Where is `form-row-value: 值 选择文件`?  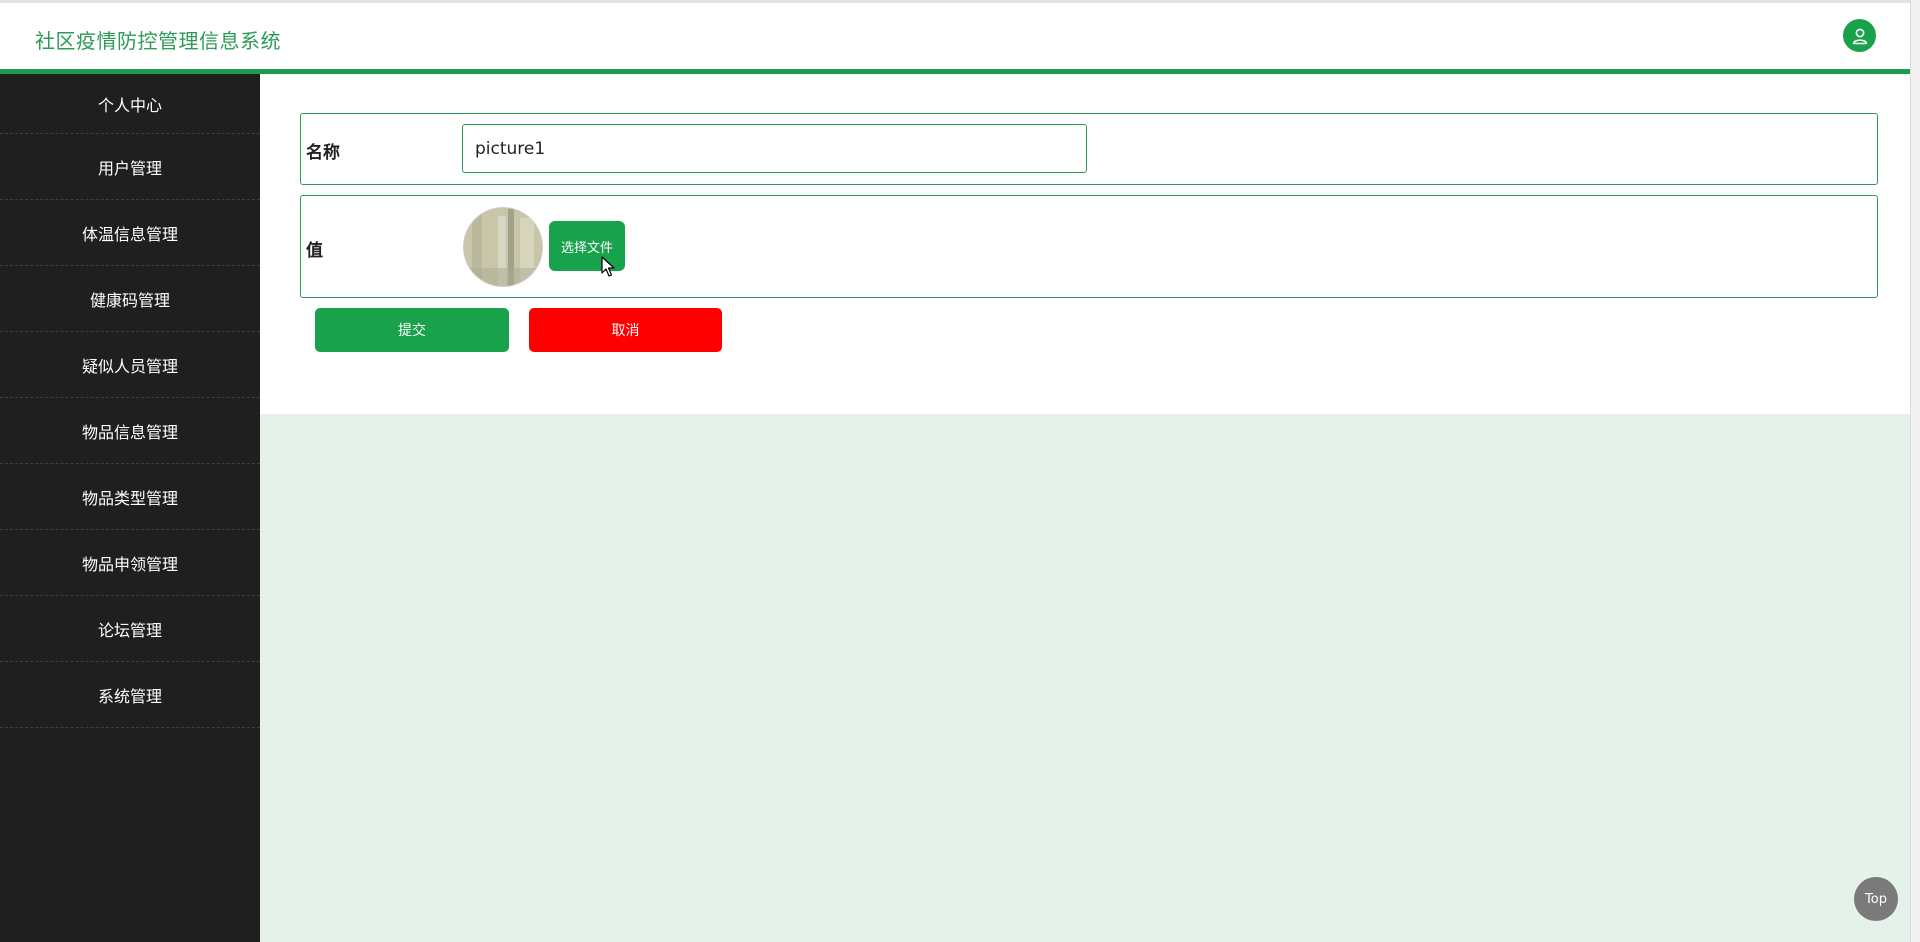 form-row-value: 值 选择文件 is located at coordinates (1089, 246).